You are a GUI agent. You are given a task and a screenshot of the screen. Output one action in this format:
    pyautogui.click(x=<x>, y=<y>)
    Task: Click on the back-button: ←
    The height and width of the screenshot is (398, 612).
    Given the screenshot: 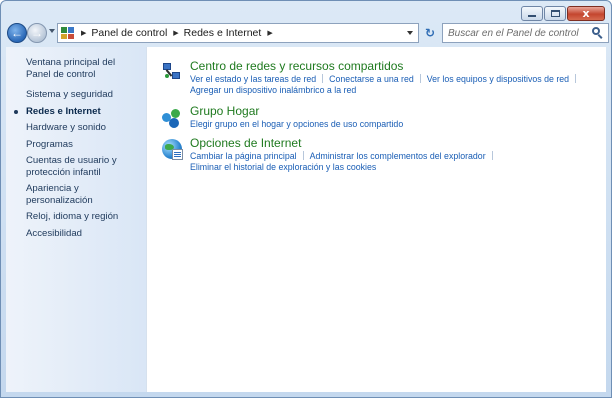 What is the action you would take?
    pyautogui.click(x=17, y=33)
    